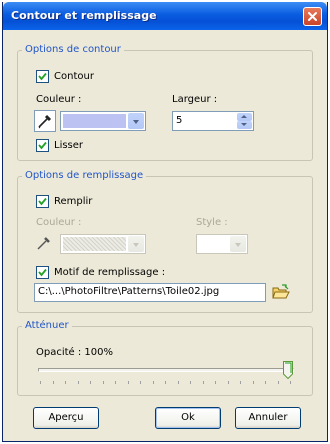 The image size is (330, 444). I want to click on fill-eyedropper-button, so click(45, 244).